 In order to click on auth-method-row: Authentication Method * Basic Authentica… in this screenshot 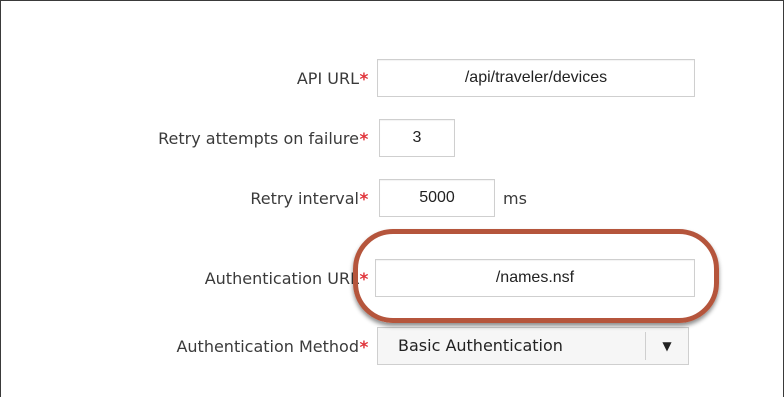, I will do `click(392, 347)`.